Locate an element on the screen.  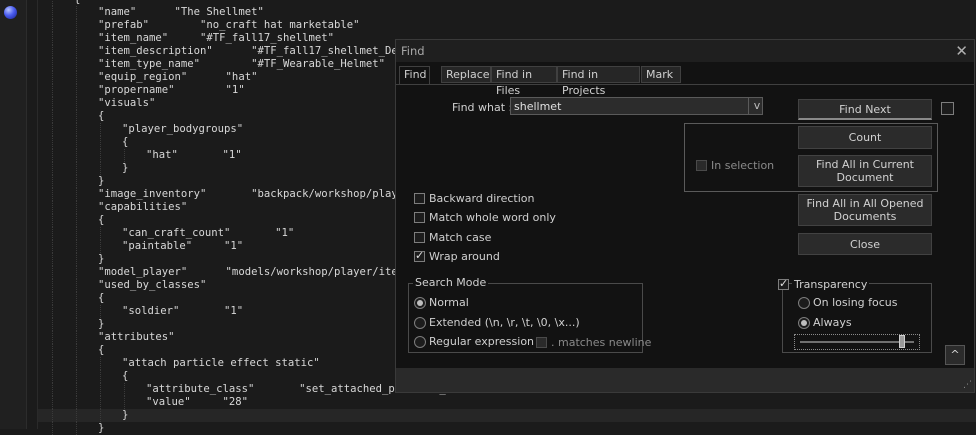
transparency-slider is located at coordinates (857, 342).